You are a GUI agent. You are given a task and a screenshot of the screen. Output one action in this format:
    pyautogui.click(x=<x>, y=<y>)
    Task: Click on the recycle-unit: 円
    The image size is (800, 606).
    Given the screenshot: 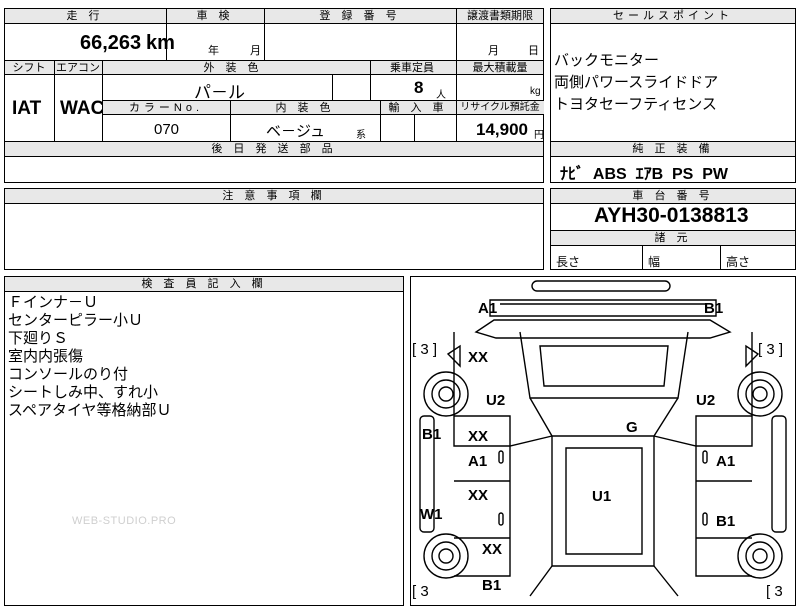 What is the action you would take?
    pyautogui.click(x=539, y=135)
    